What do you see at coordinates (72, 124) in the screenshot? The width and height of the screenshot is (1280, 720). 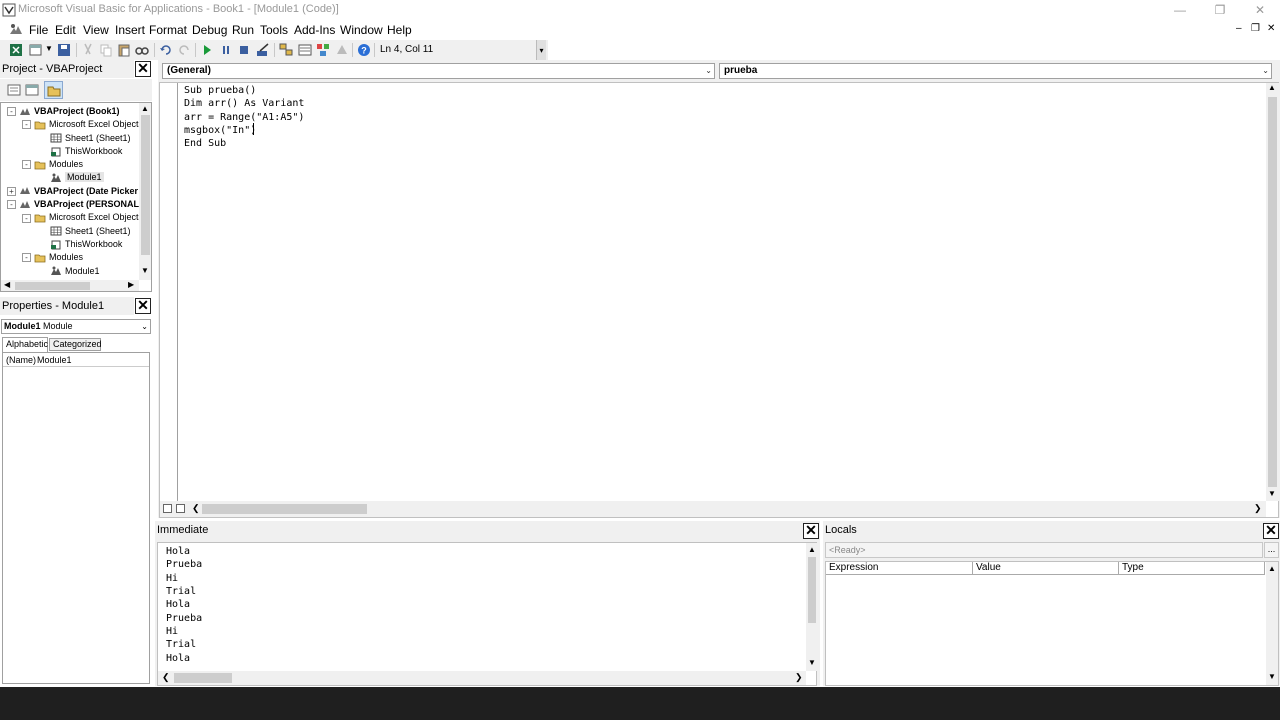 I see `tree-node: - Microsoft Excel Objects` at bounding box center [72, 124].